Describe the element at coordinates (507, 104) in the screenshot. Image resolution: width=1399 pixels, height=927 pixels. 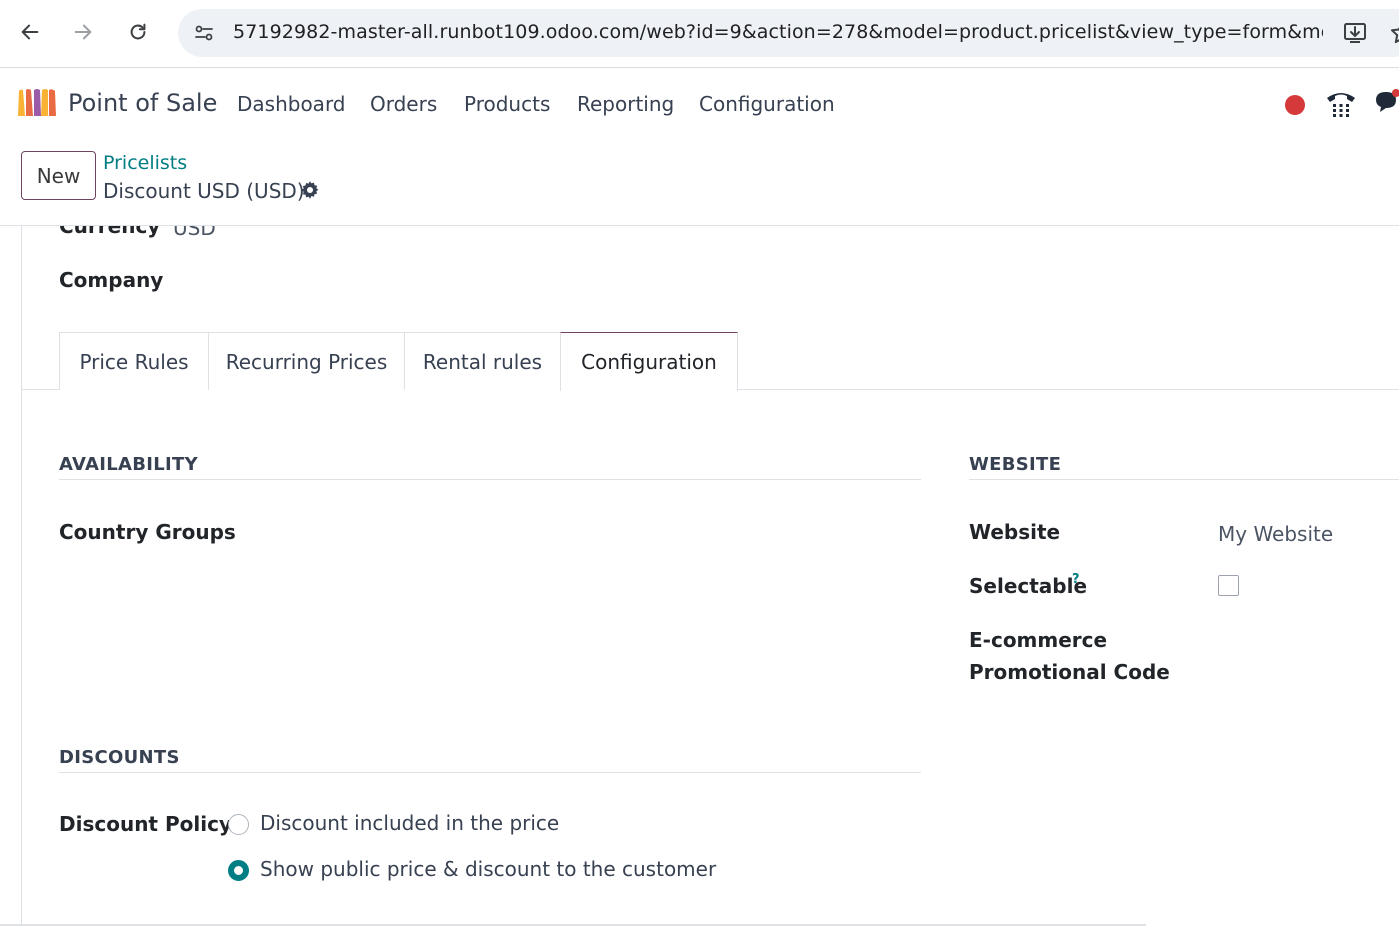
I see `menu-products: Products` at that location.